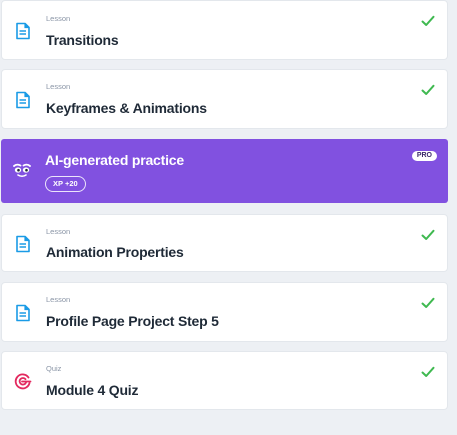 The height and width of the screenshot is (435, 457). Describe the element at coordinates (224, 99) in the screenshot. I see `lesson-card-keyframes: Lesson Keyframes & Animations` at that location.